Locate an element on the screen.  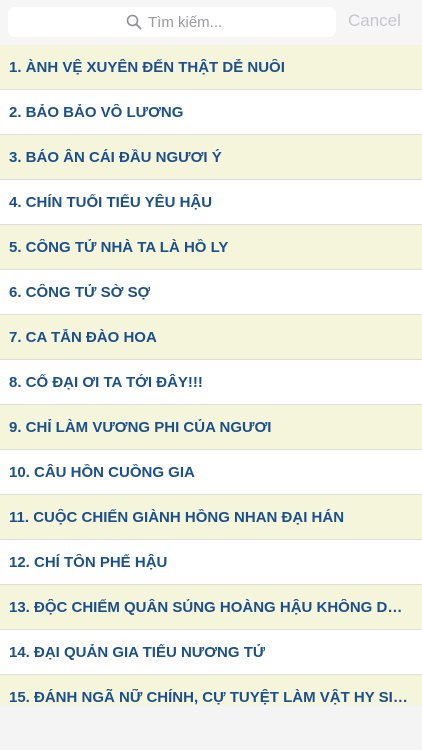
list-item-label: 8. CỔ ĐẠI ƠI TA TỚI ĐÂY!!! is located at coordinates (106, 382).